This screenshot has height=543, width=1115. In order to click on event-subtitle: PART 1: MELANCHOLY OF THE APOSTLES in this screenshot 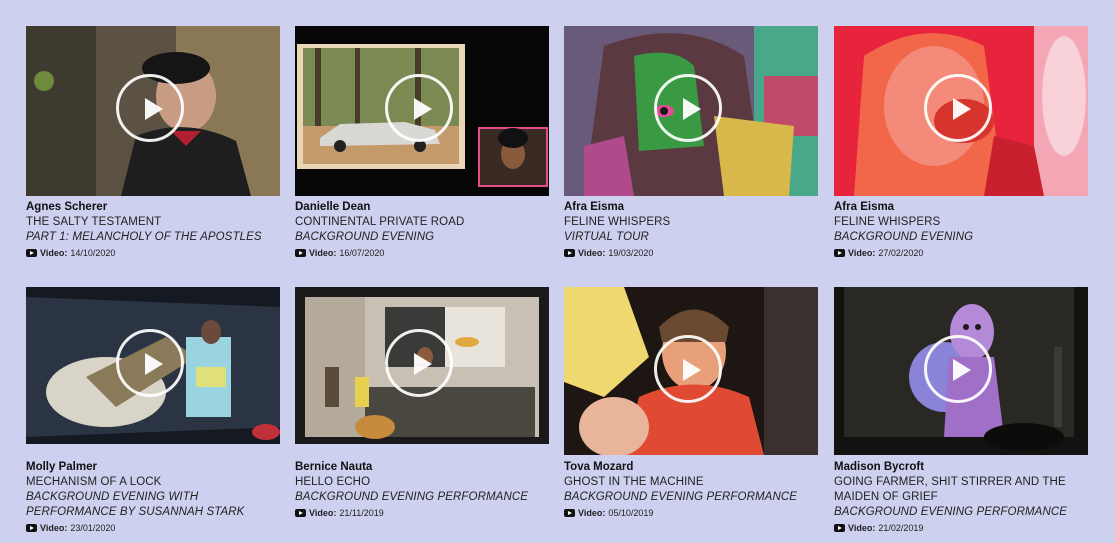, I will do `click(144, 237)`.